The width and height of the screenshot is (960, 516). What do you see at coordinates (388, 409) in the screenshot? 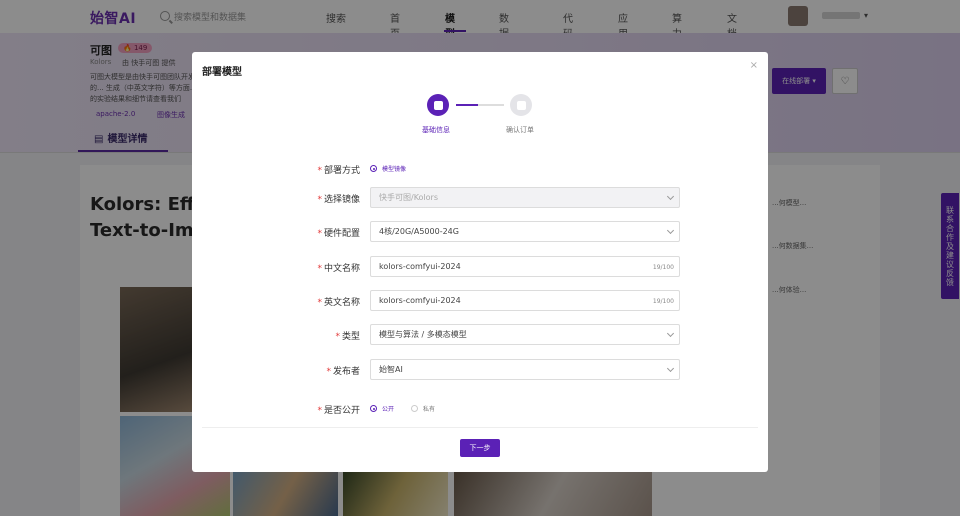
I see `radio-label: 公开` at bounding box center [388, 409].